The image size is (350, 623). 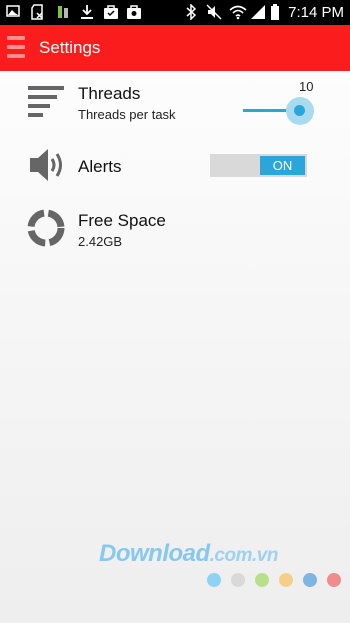 I want to click on bluetooth-icon, so click(x=191, y=12).